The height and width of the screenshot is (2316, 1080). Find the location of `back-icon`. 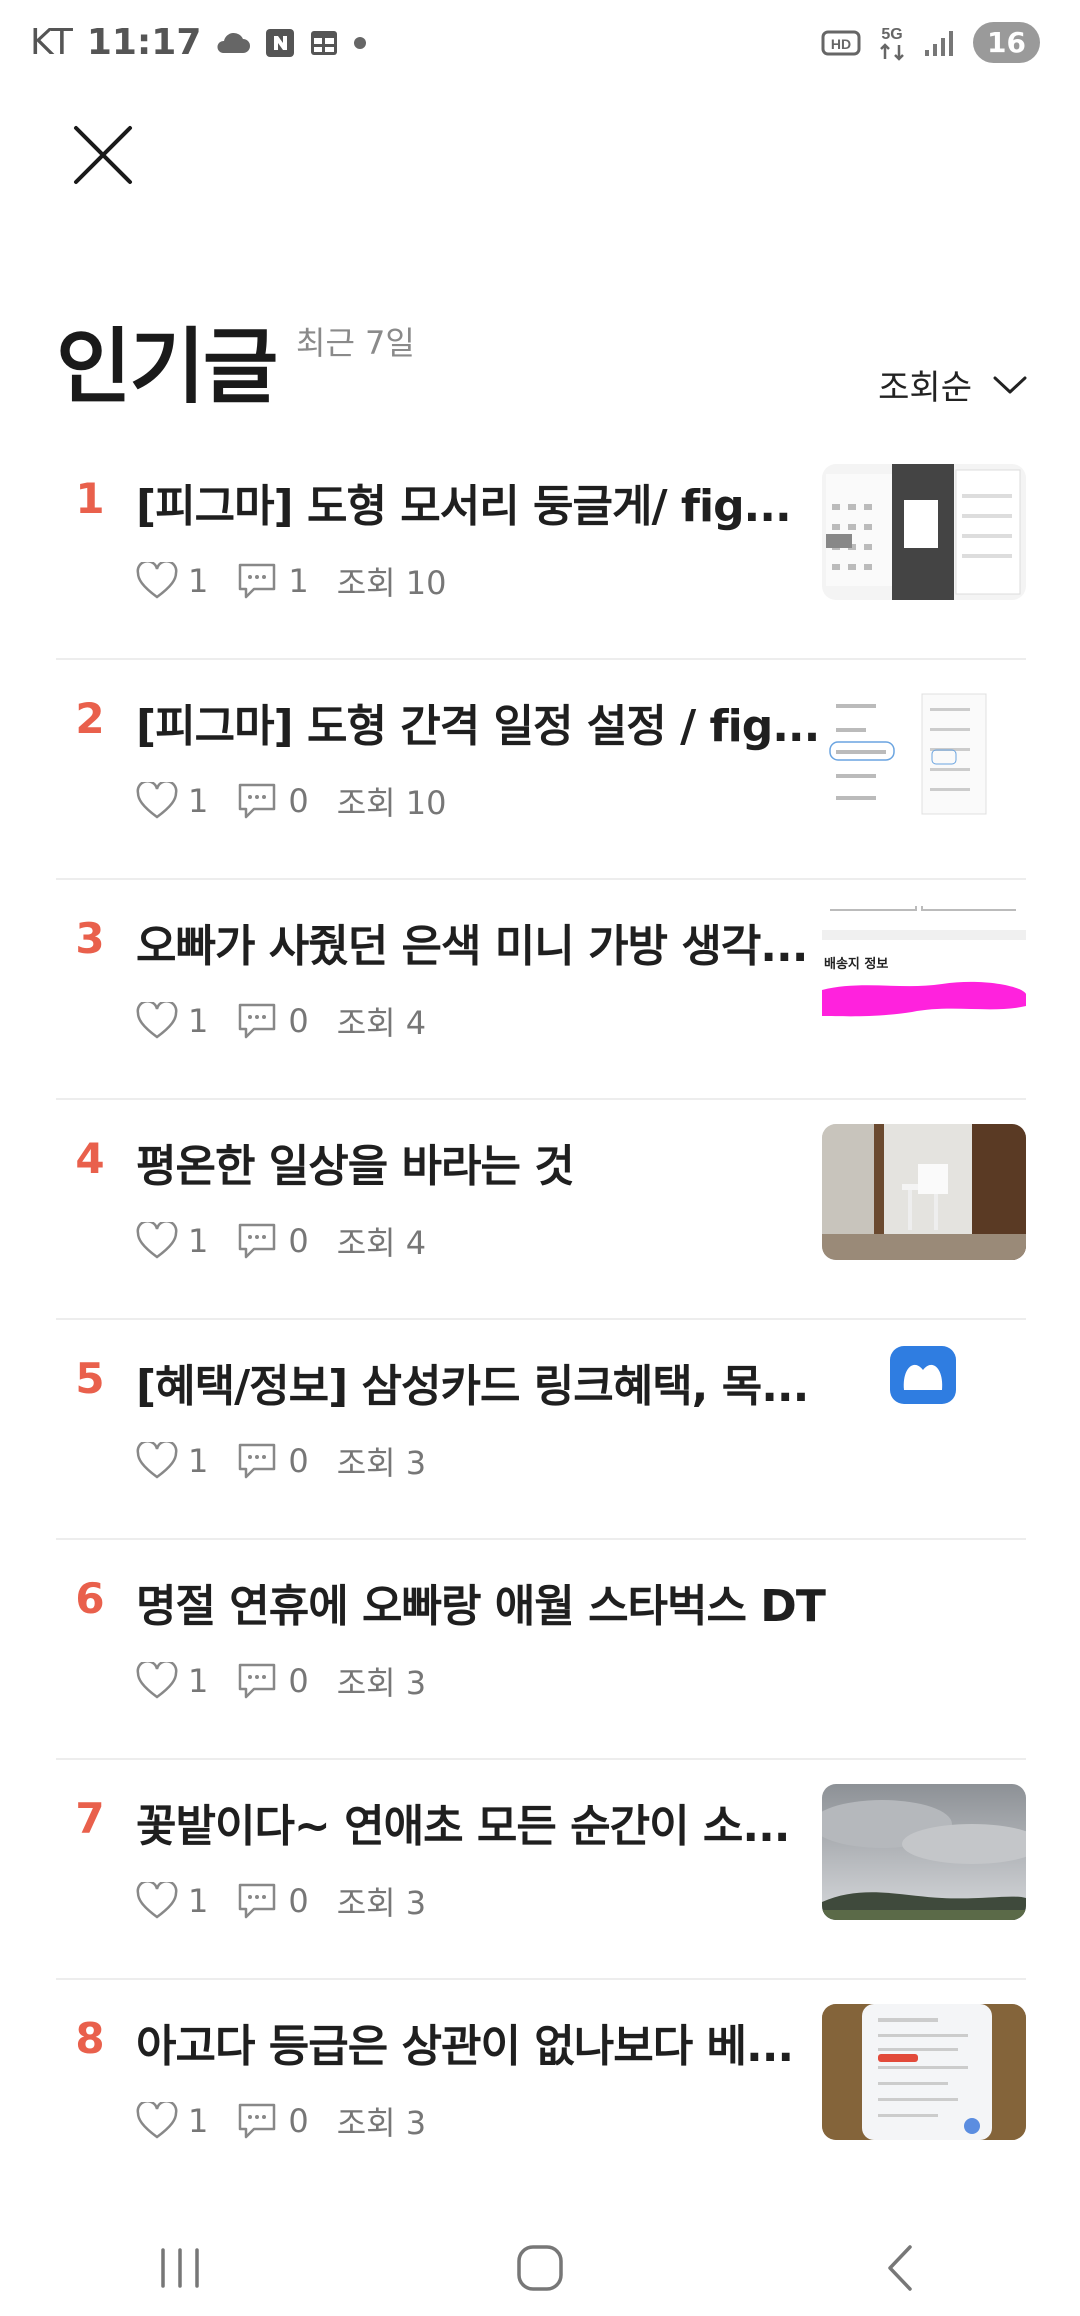

back-icon is located at coordinates (900, 2268).